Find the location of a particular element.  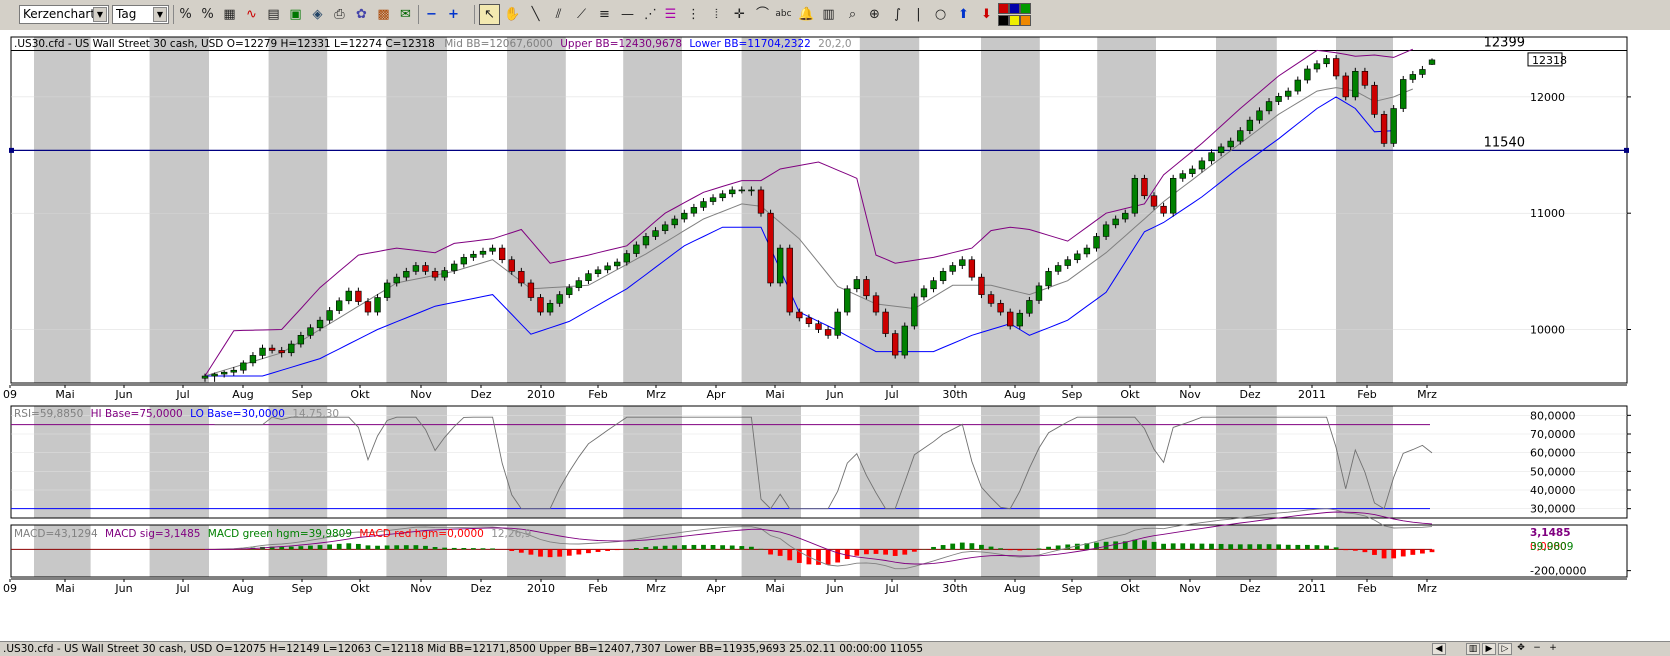

bar-chart-icon: ▤ is located at coordinates (273, 14).